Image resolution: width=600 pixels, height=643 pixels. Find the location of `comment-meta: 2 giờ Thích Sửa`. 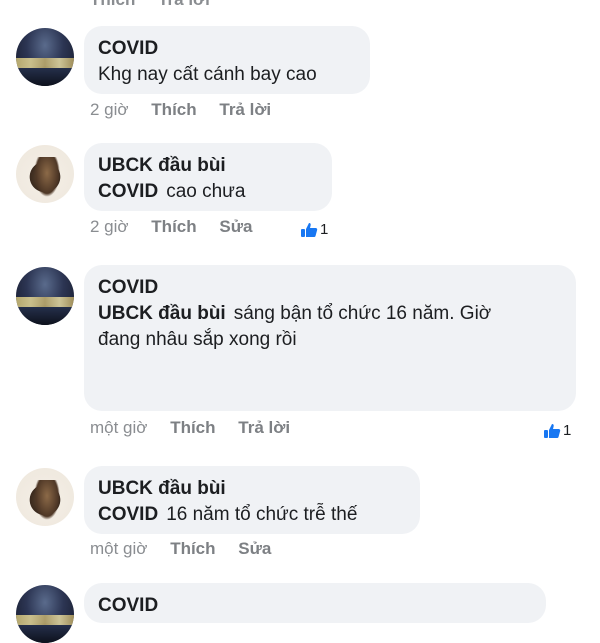

comment-meta: 2 giờ Thích Sửa is located at coordinates (180, 227).